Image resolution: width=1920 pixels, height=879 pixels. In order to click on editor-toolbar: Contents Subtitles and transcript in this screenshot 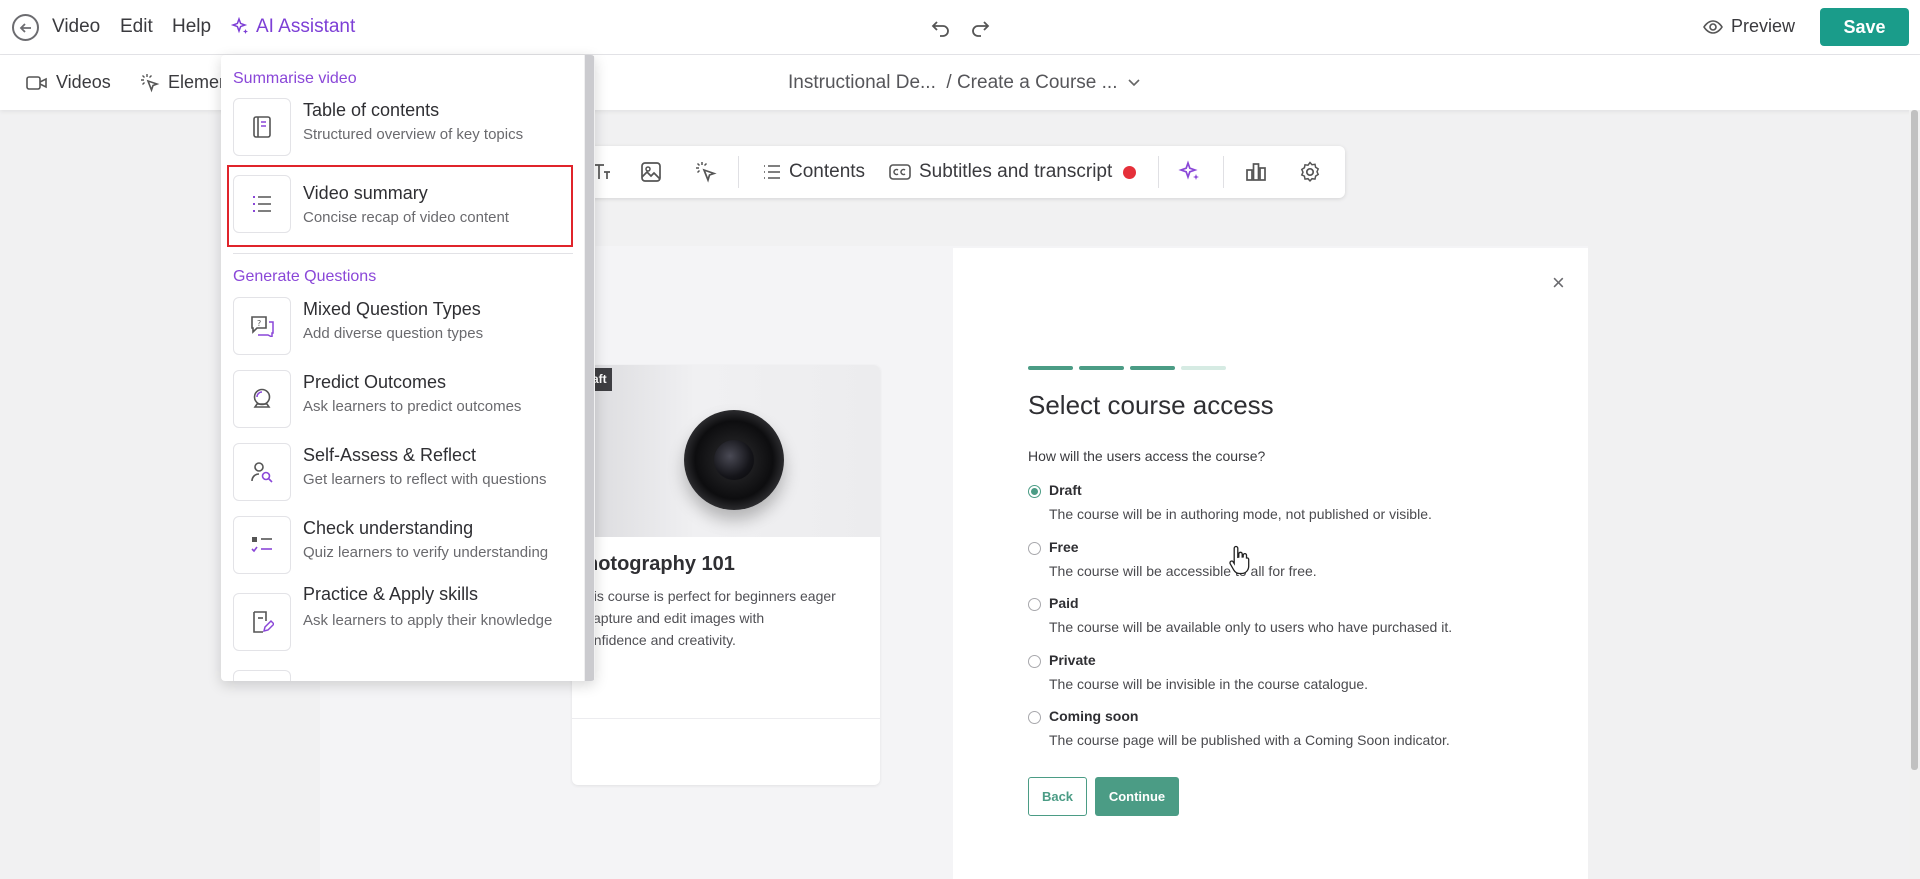, I will do `click(962, 172)`.